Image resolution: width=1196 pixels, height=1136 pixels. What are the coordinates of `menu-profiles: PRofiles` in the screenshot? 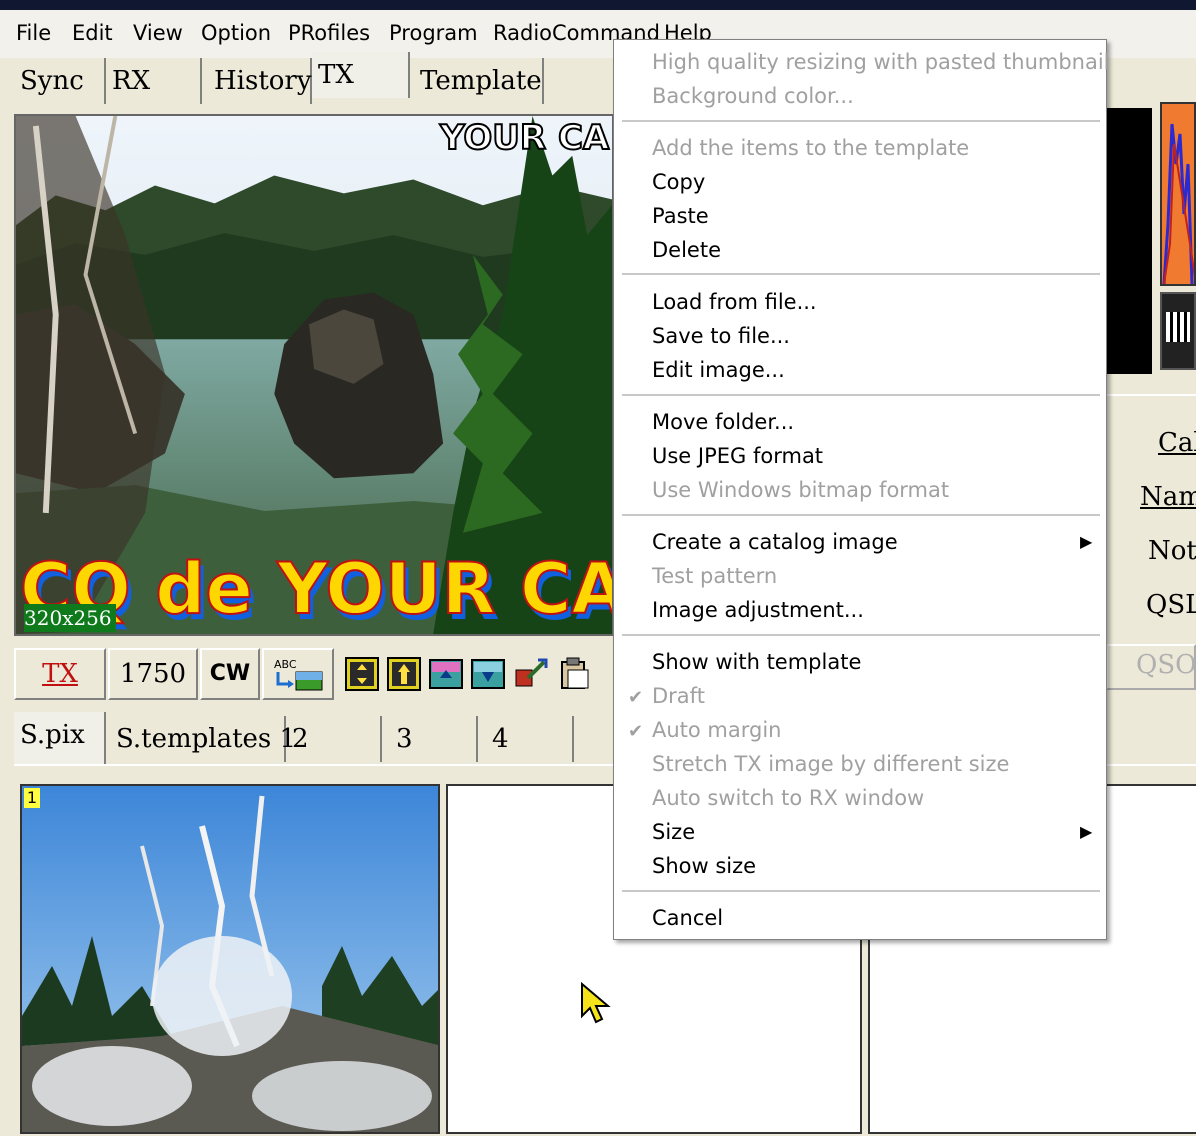 It's located at (329, 33).